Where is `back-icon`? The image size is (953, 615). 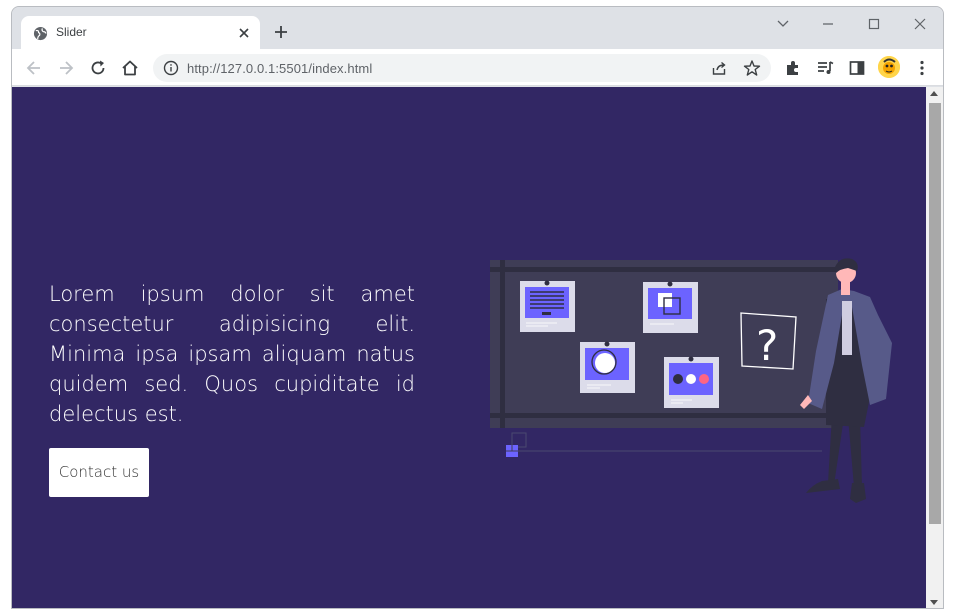 back-icon is located at coordinates (34, 68).